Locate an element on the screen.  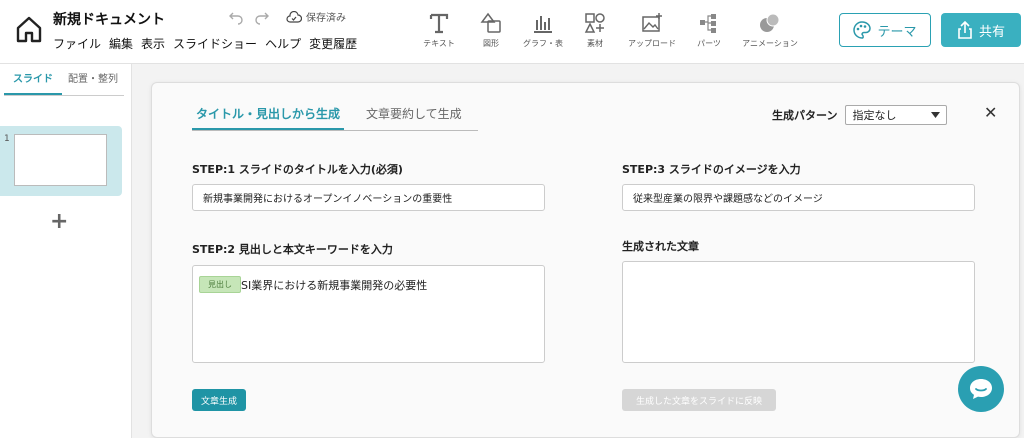
heading-tag: 見出し is located at coordinates (220, 284).